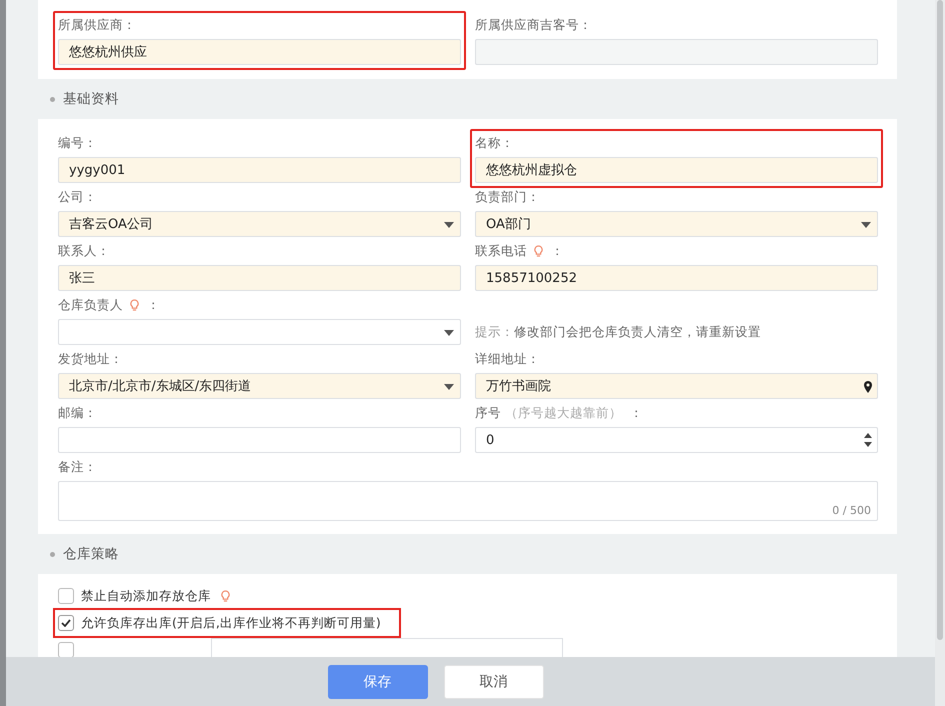 The height and width of the screenshot is (706, 945). What do you see at coordinates (676, 386) in the screenshot?
I see `input-field: 万竹书画院` at bounding box center [676, 386].